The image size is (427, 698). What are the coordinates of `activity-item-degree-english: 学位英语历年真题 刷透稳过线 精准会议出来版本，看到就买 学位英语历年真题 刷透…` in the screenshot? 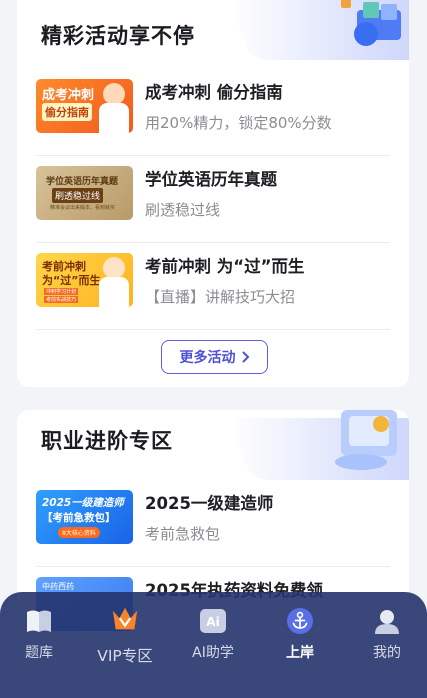 It's located at (213, 210).